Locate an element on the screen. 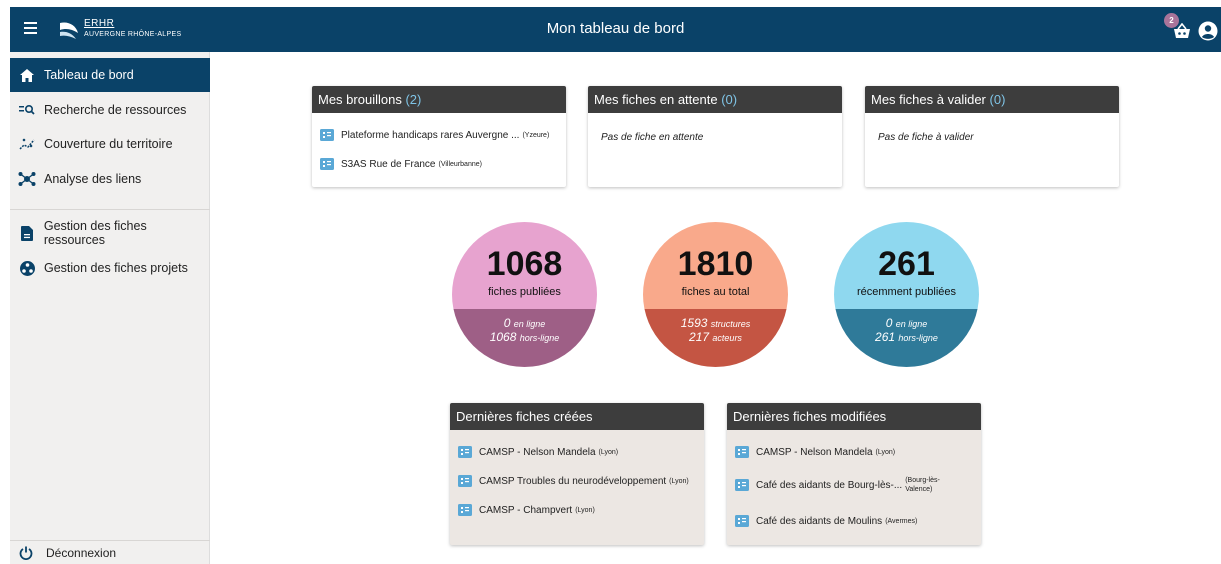  sidebar-item-label: Recherche de ressources is located at coordinates (115, 110).